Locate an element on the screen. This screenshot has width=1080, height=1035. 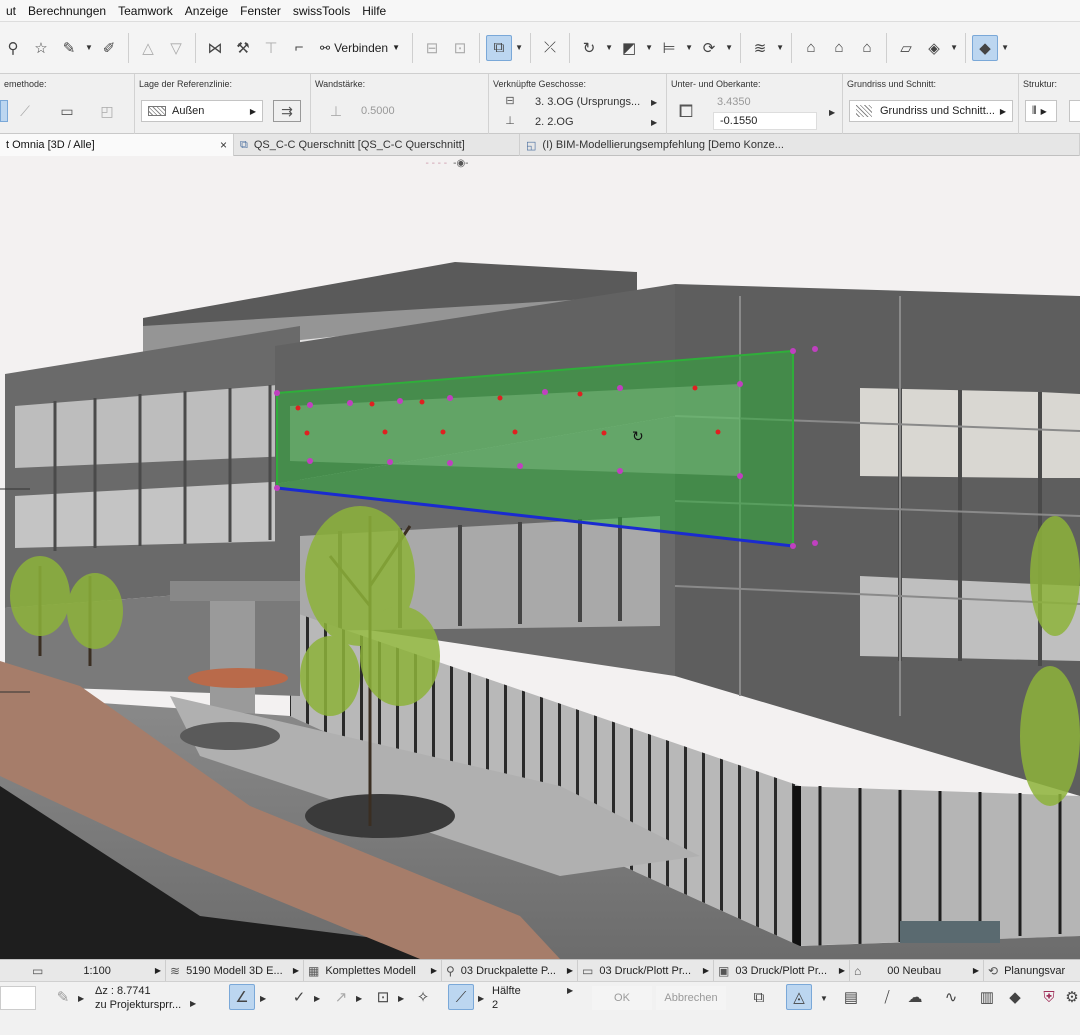
snap-guide-icon: ⟋ is located at coordinates (461, 997).